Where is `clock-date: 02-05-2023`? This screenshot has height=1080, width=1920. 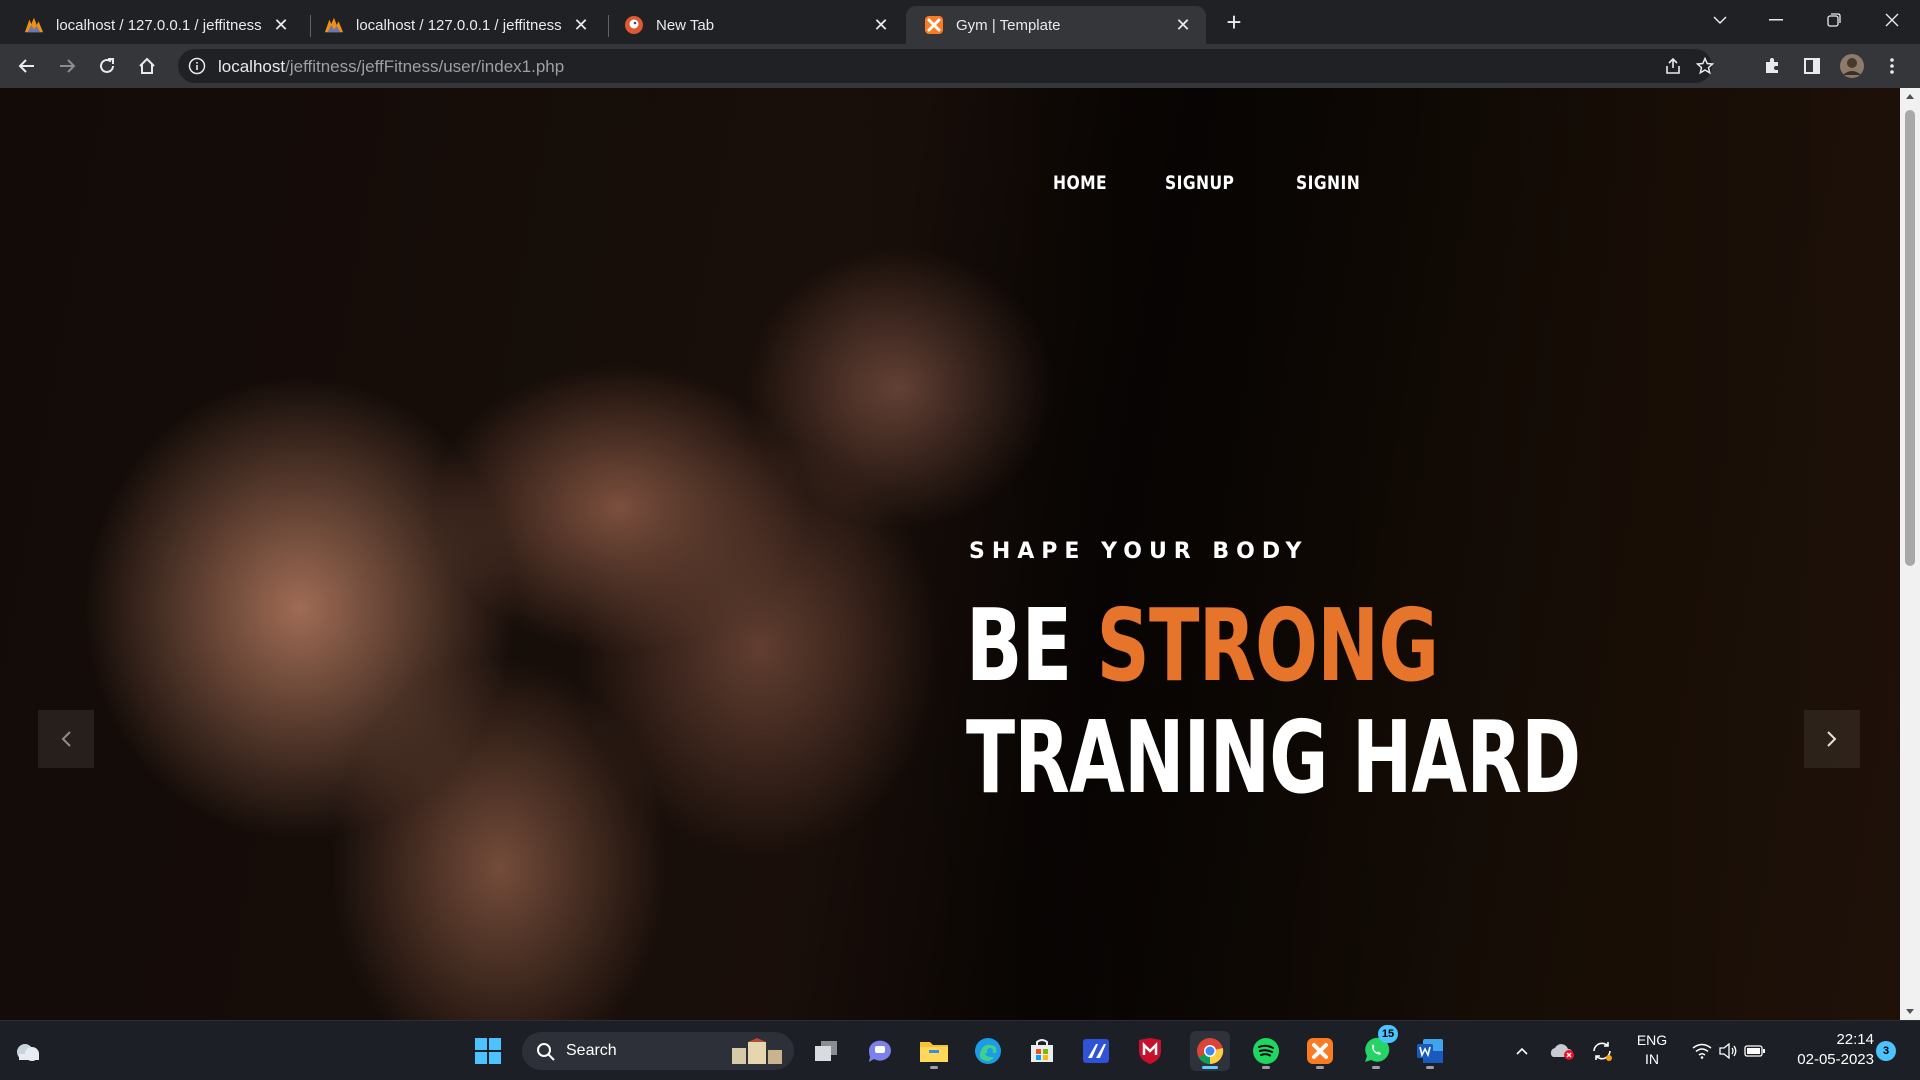
clock-date: 02-05-2023 is located at coordinates (1835, 1059).